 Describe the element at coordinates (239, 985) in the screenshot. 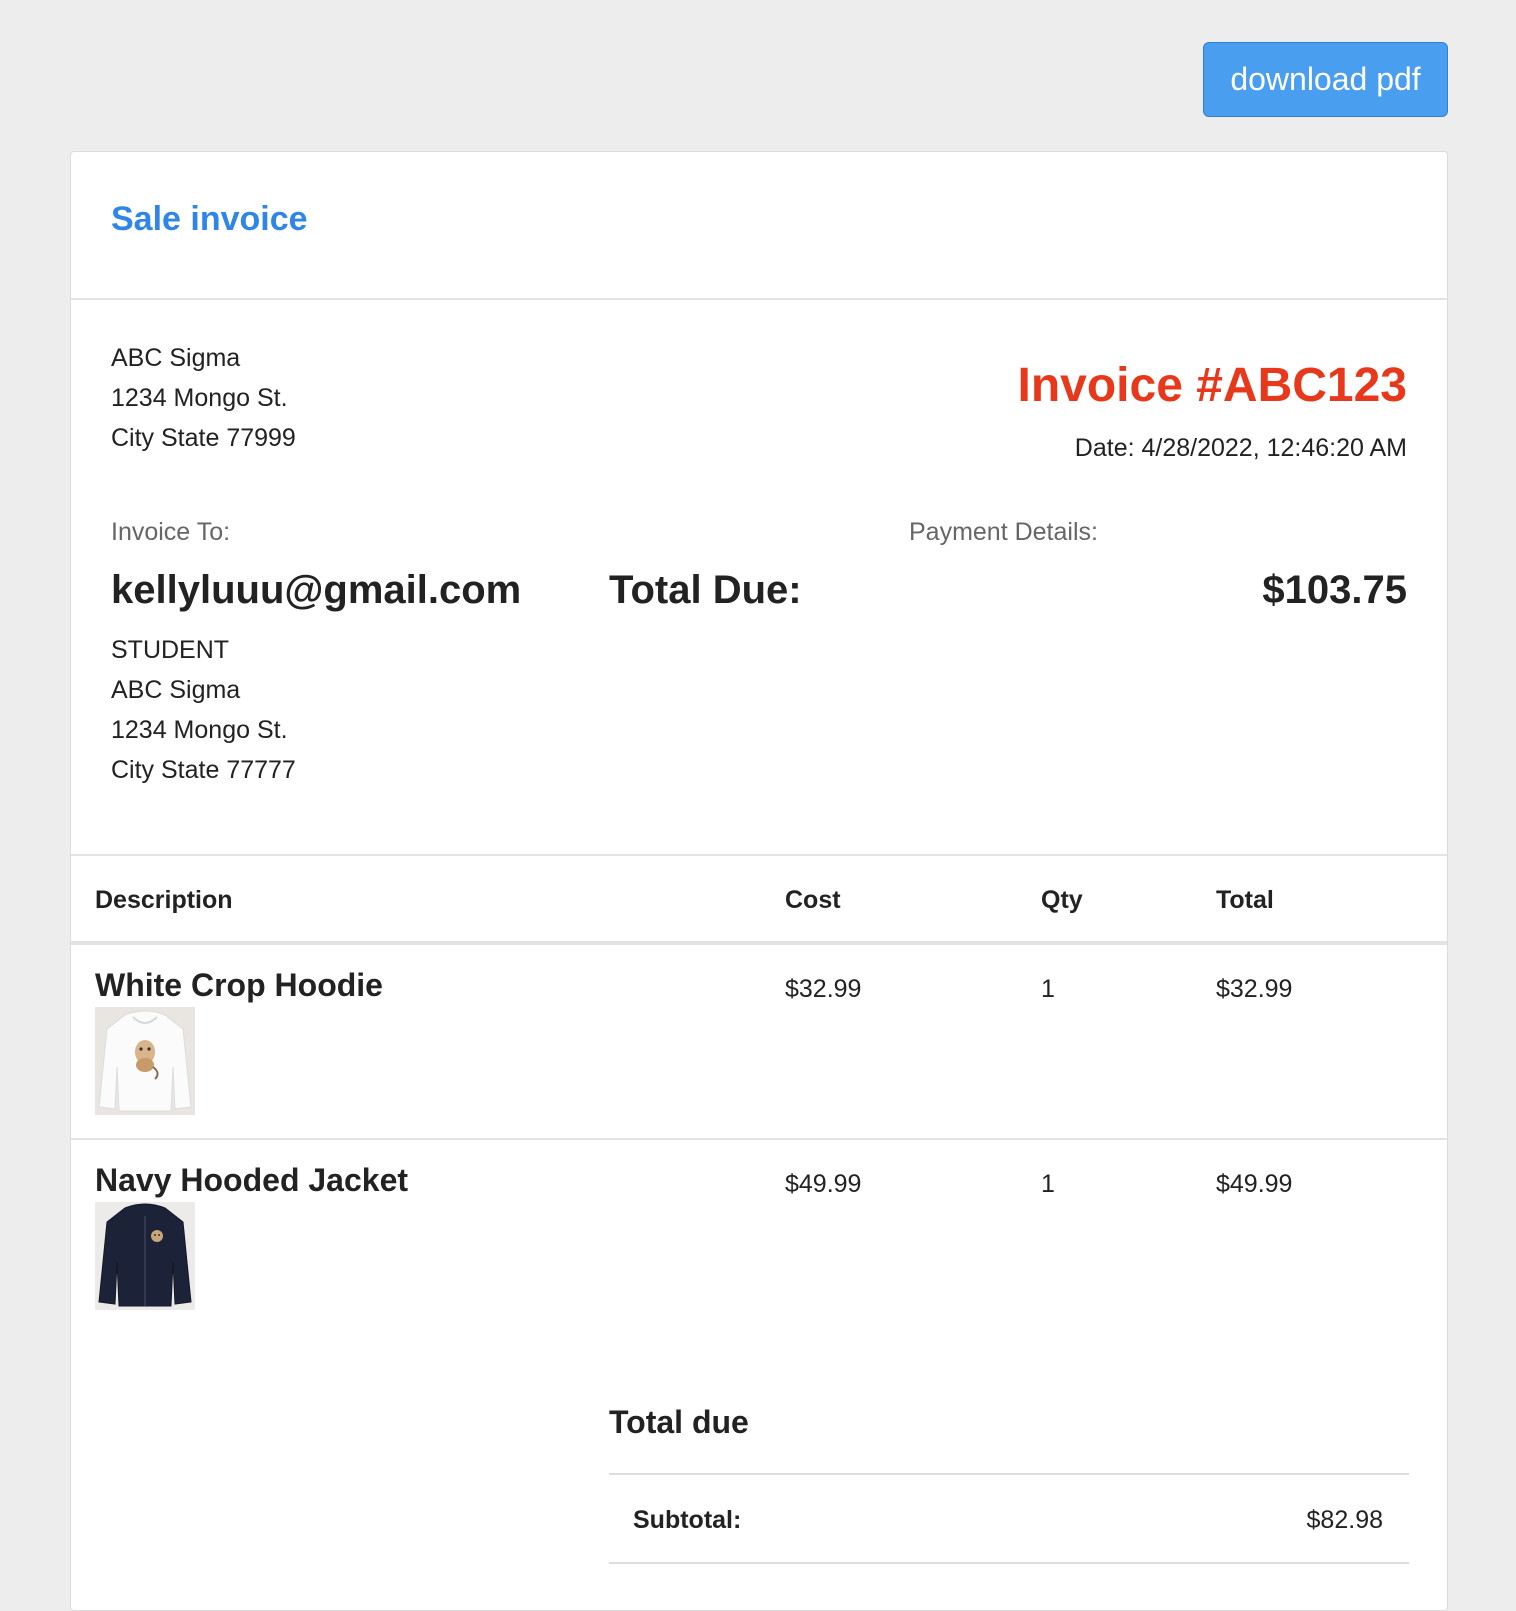

I see `item-name: White Crop Hoodie` at that location.